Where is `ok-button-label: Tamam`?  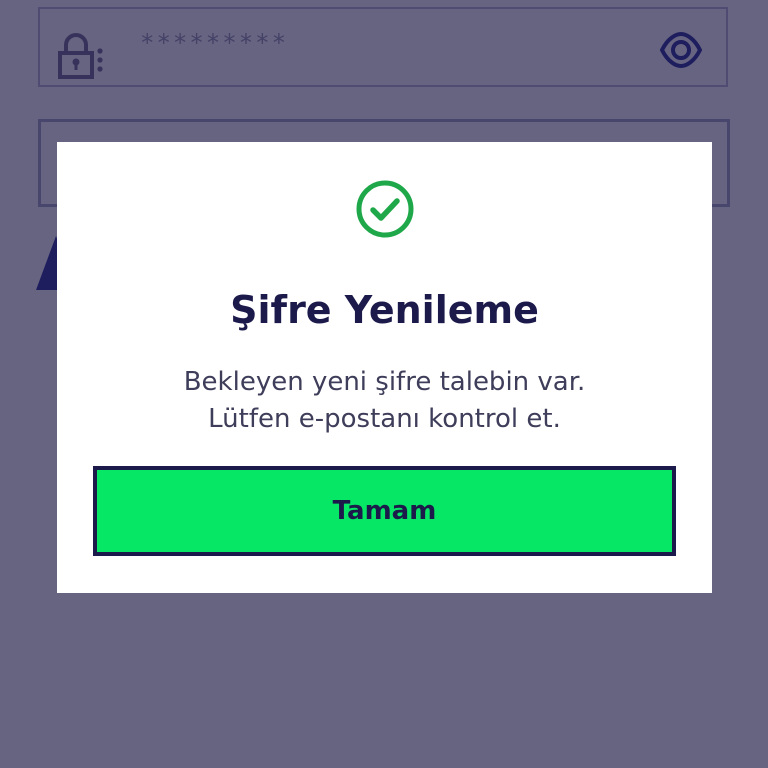
ok-button-label: Tamam is located at coordinates (384, 511).